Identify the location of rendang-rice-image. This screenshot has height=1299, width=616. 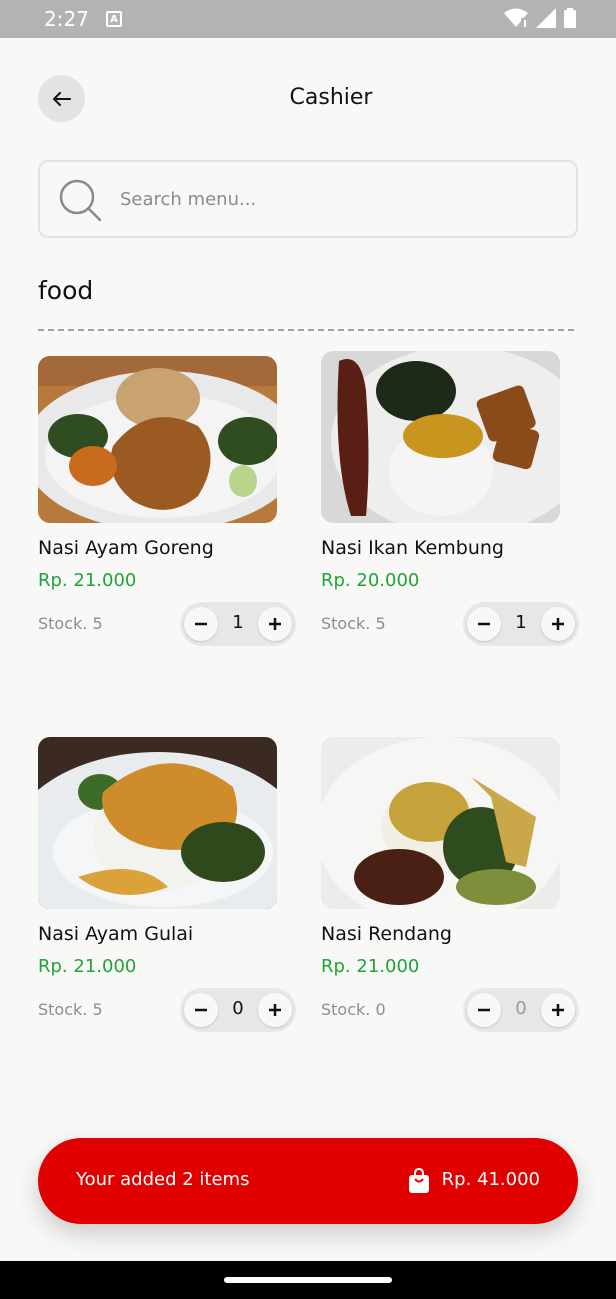
(440, 823).